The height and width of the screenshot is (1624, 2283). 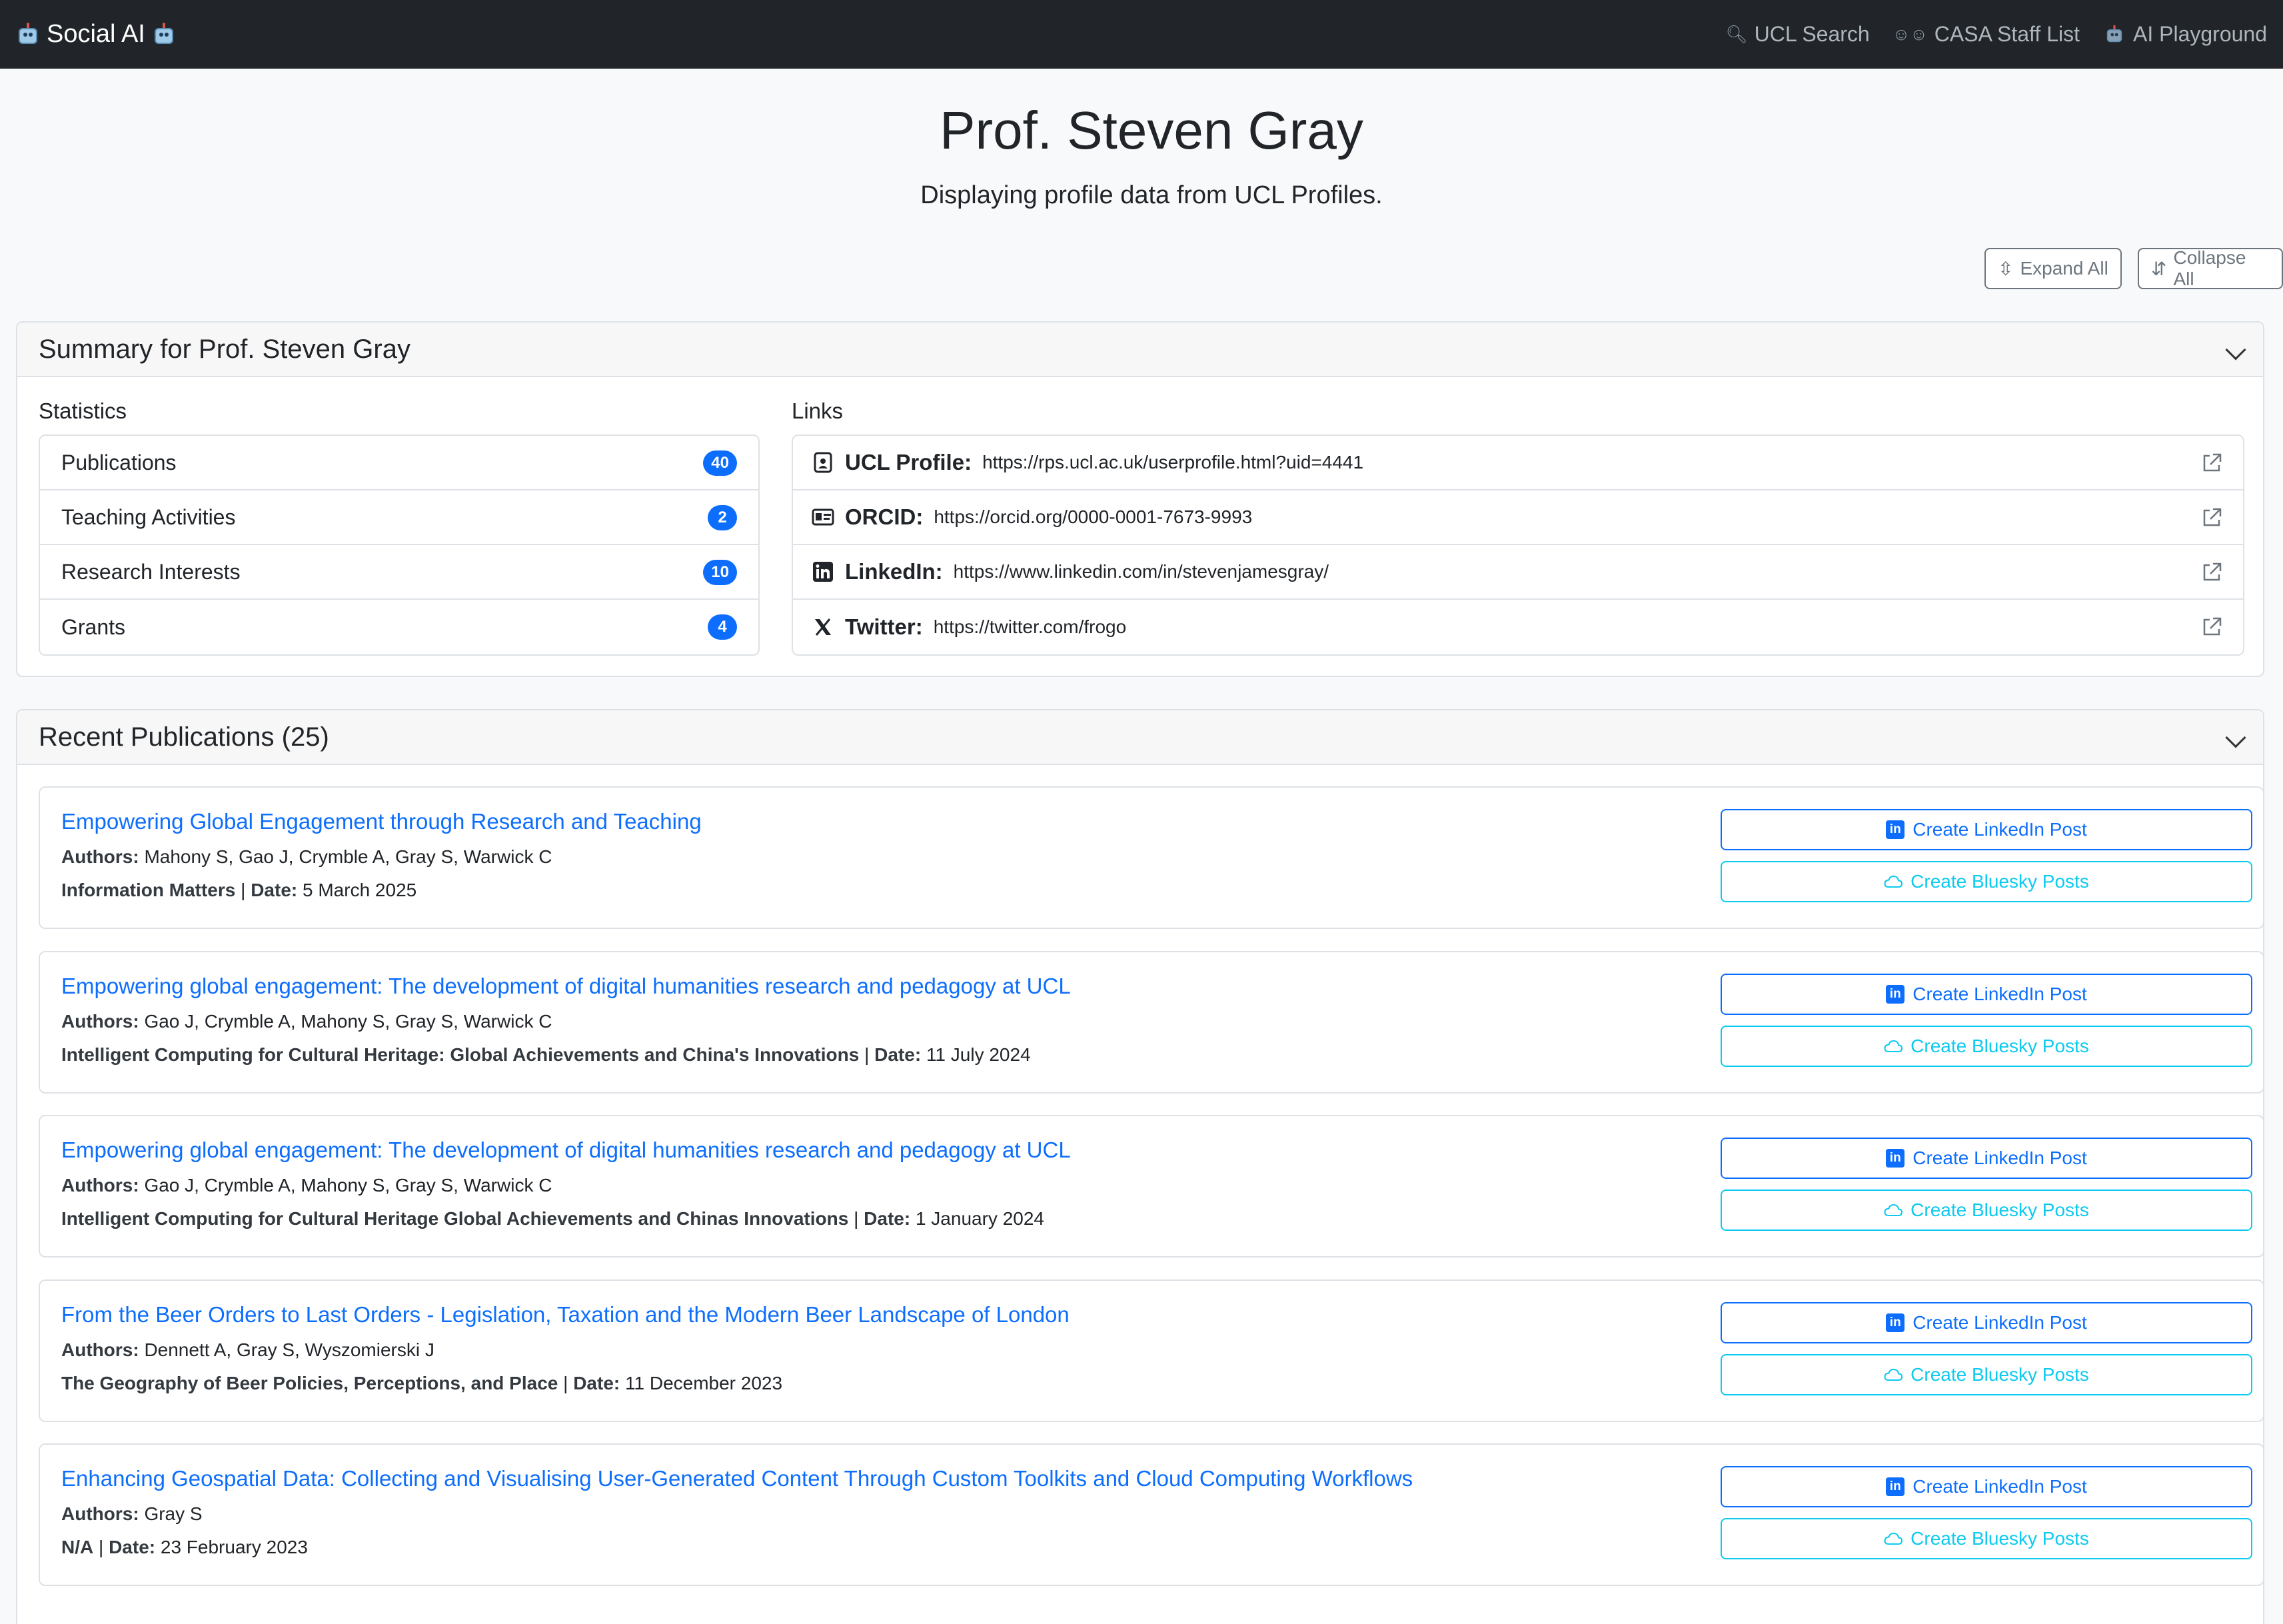 What do you see at coordinates (1798, 34) in the screenshot?
I see `nav-link-ucl-search: 🔍︎ UCL Search` at bounding box center [1798, 34].